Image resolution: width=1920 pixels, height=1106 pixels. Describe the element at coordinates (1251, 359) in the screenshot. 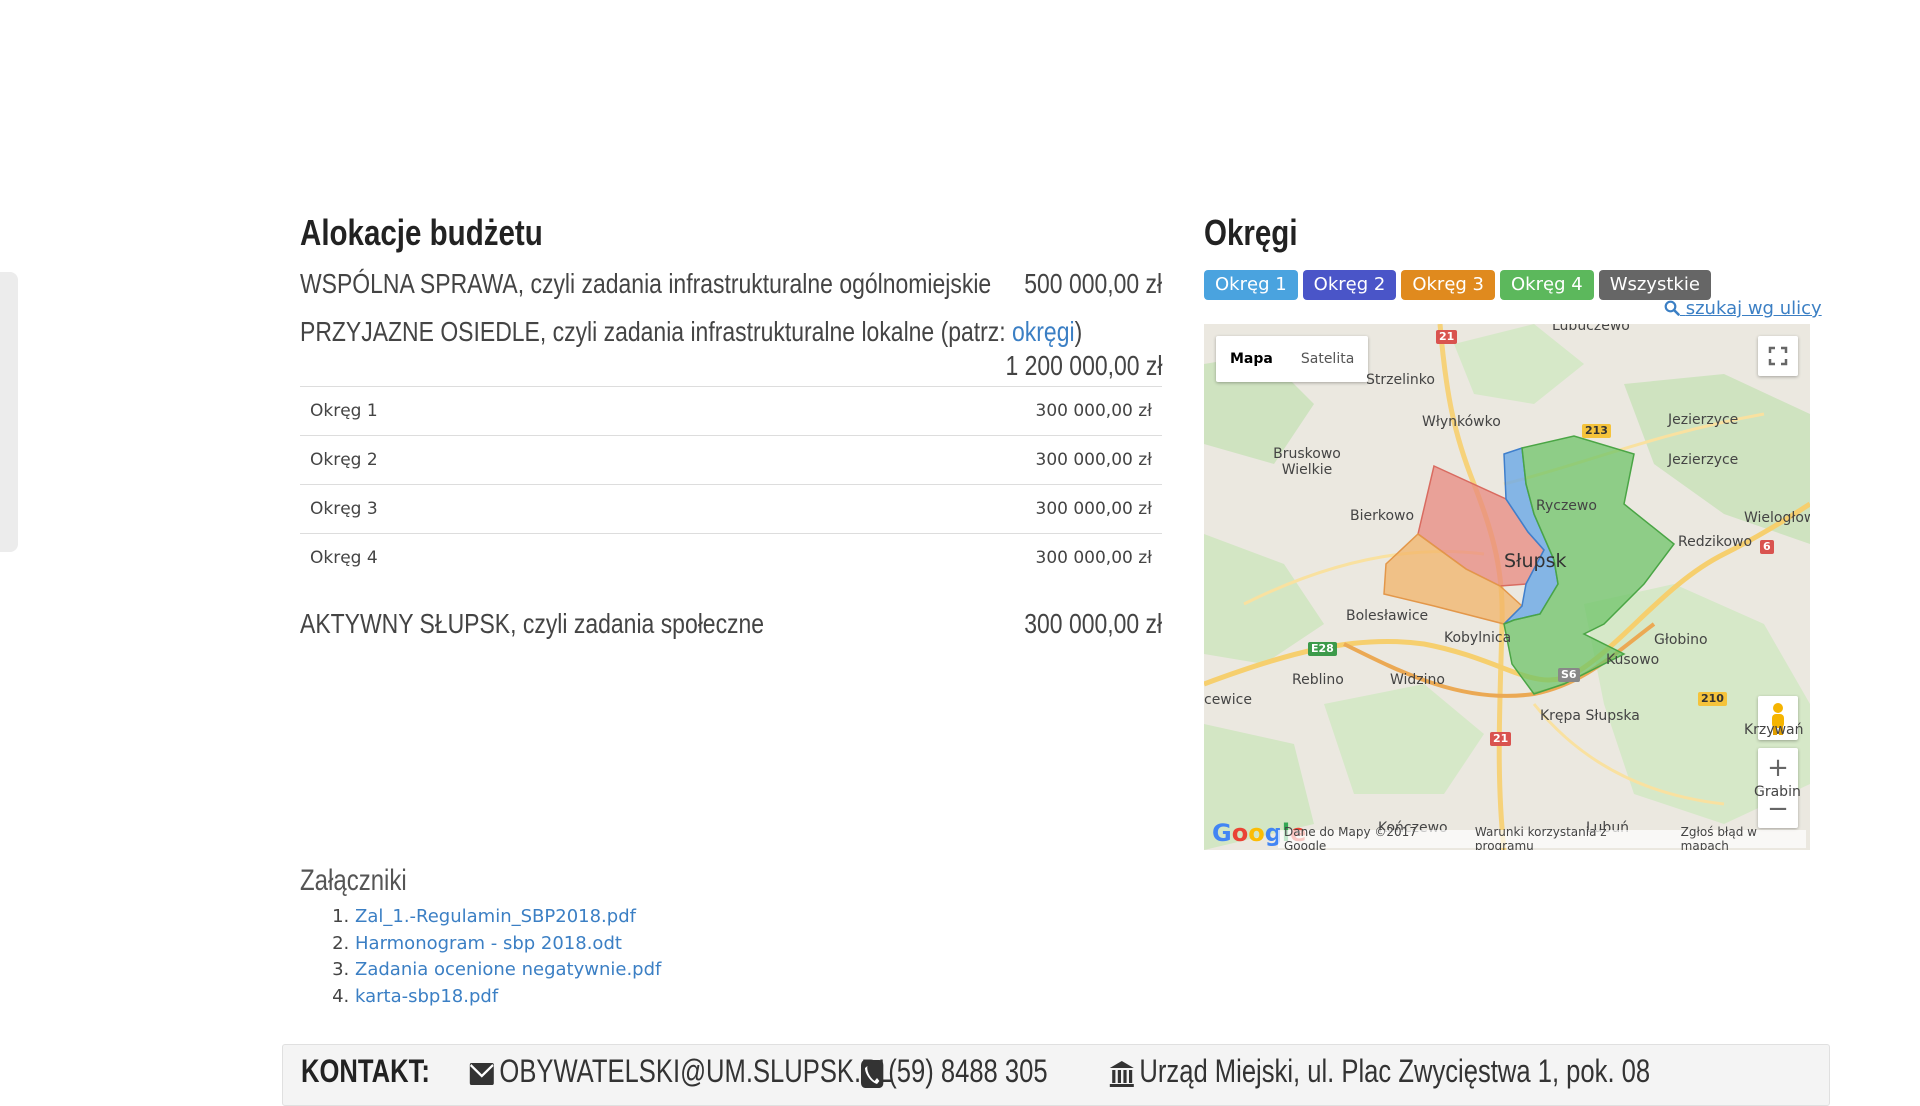

I see `map-type-map-button: Mapa` at that location.